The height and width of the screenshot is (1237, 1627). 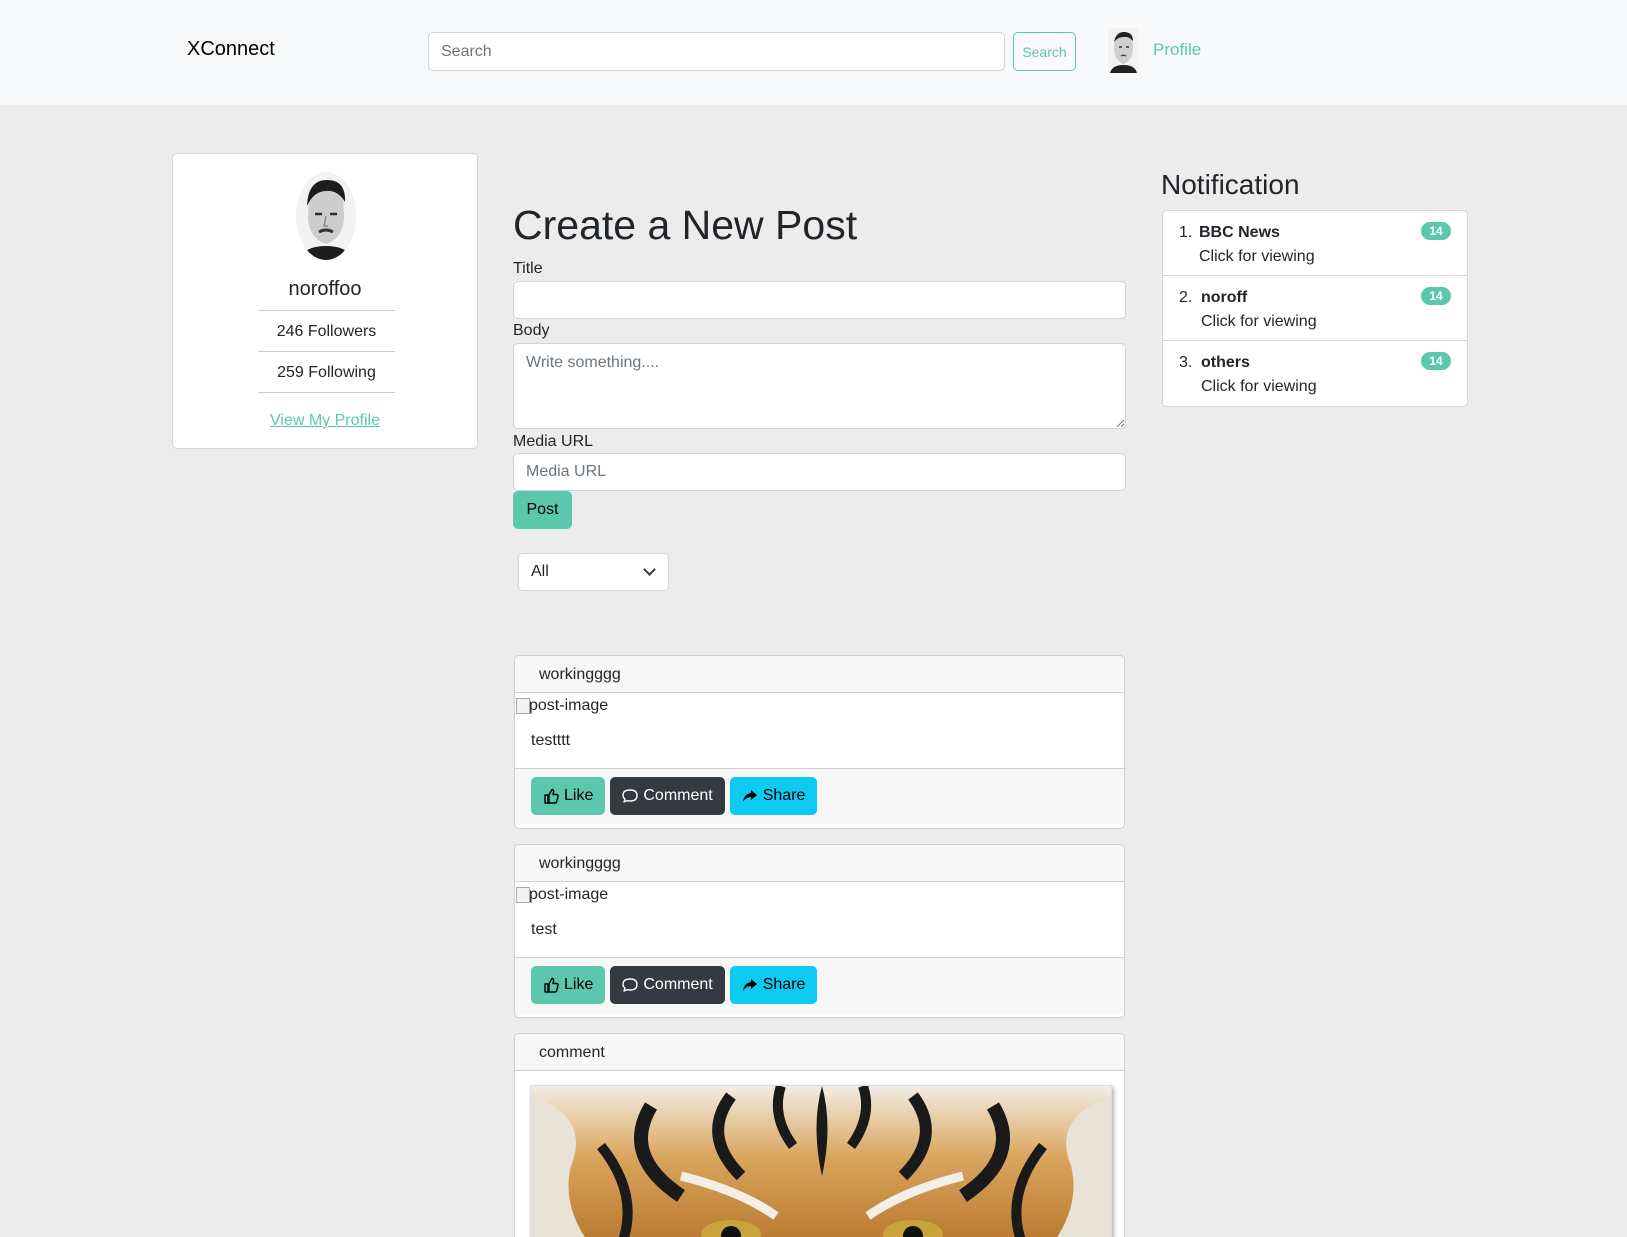 What do you see at coordinates (531, 330) in the screenshot?
I see `body-label: Body` at bounding box center [531, 330].